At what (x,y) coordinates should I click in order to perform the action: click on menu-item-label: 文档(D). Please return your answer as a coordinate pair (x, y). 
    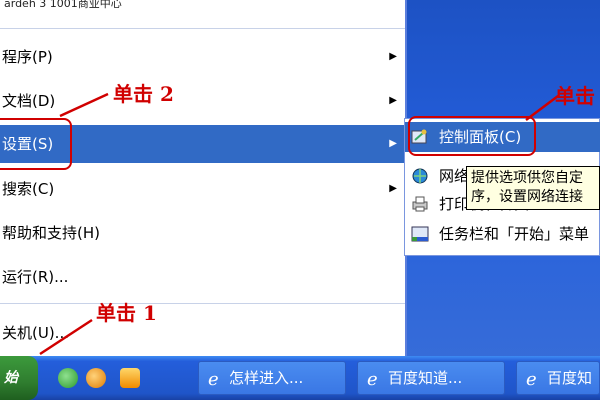
    Looking at the image, I should click on (29, 101).